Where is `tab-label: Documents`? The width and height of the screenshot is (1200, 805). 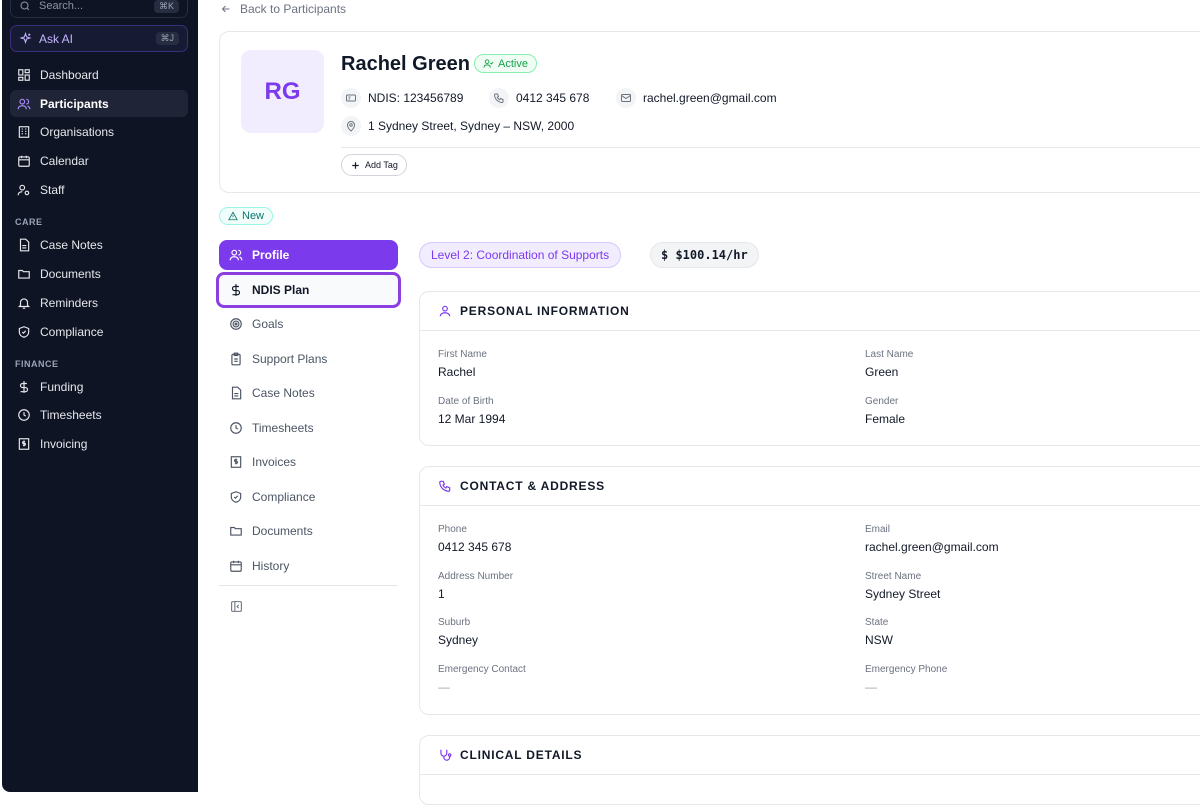 tab-label: Documents is located at coordinates (282, 531).